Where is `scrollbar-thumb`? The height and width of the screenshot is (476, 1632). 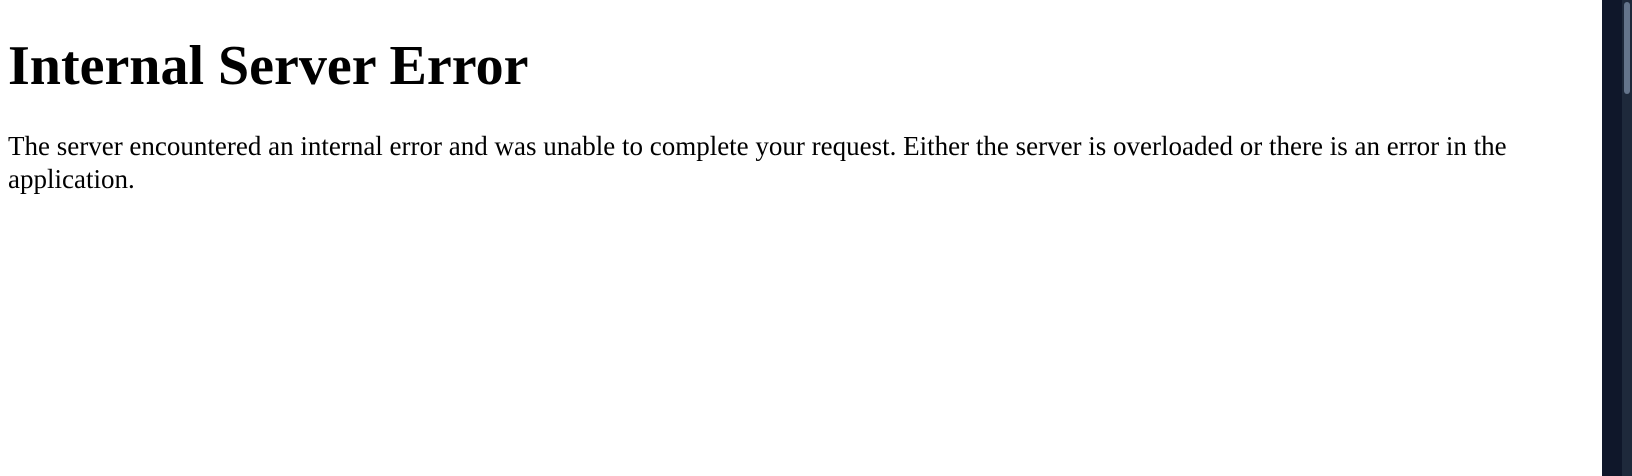
scrollbar-thumb is located at coordinates (1627, 48).